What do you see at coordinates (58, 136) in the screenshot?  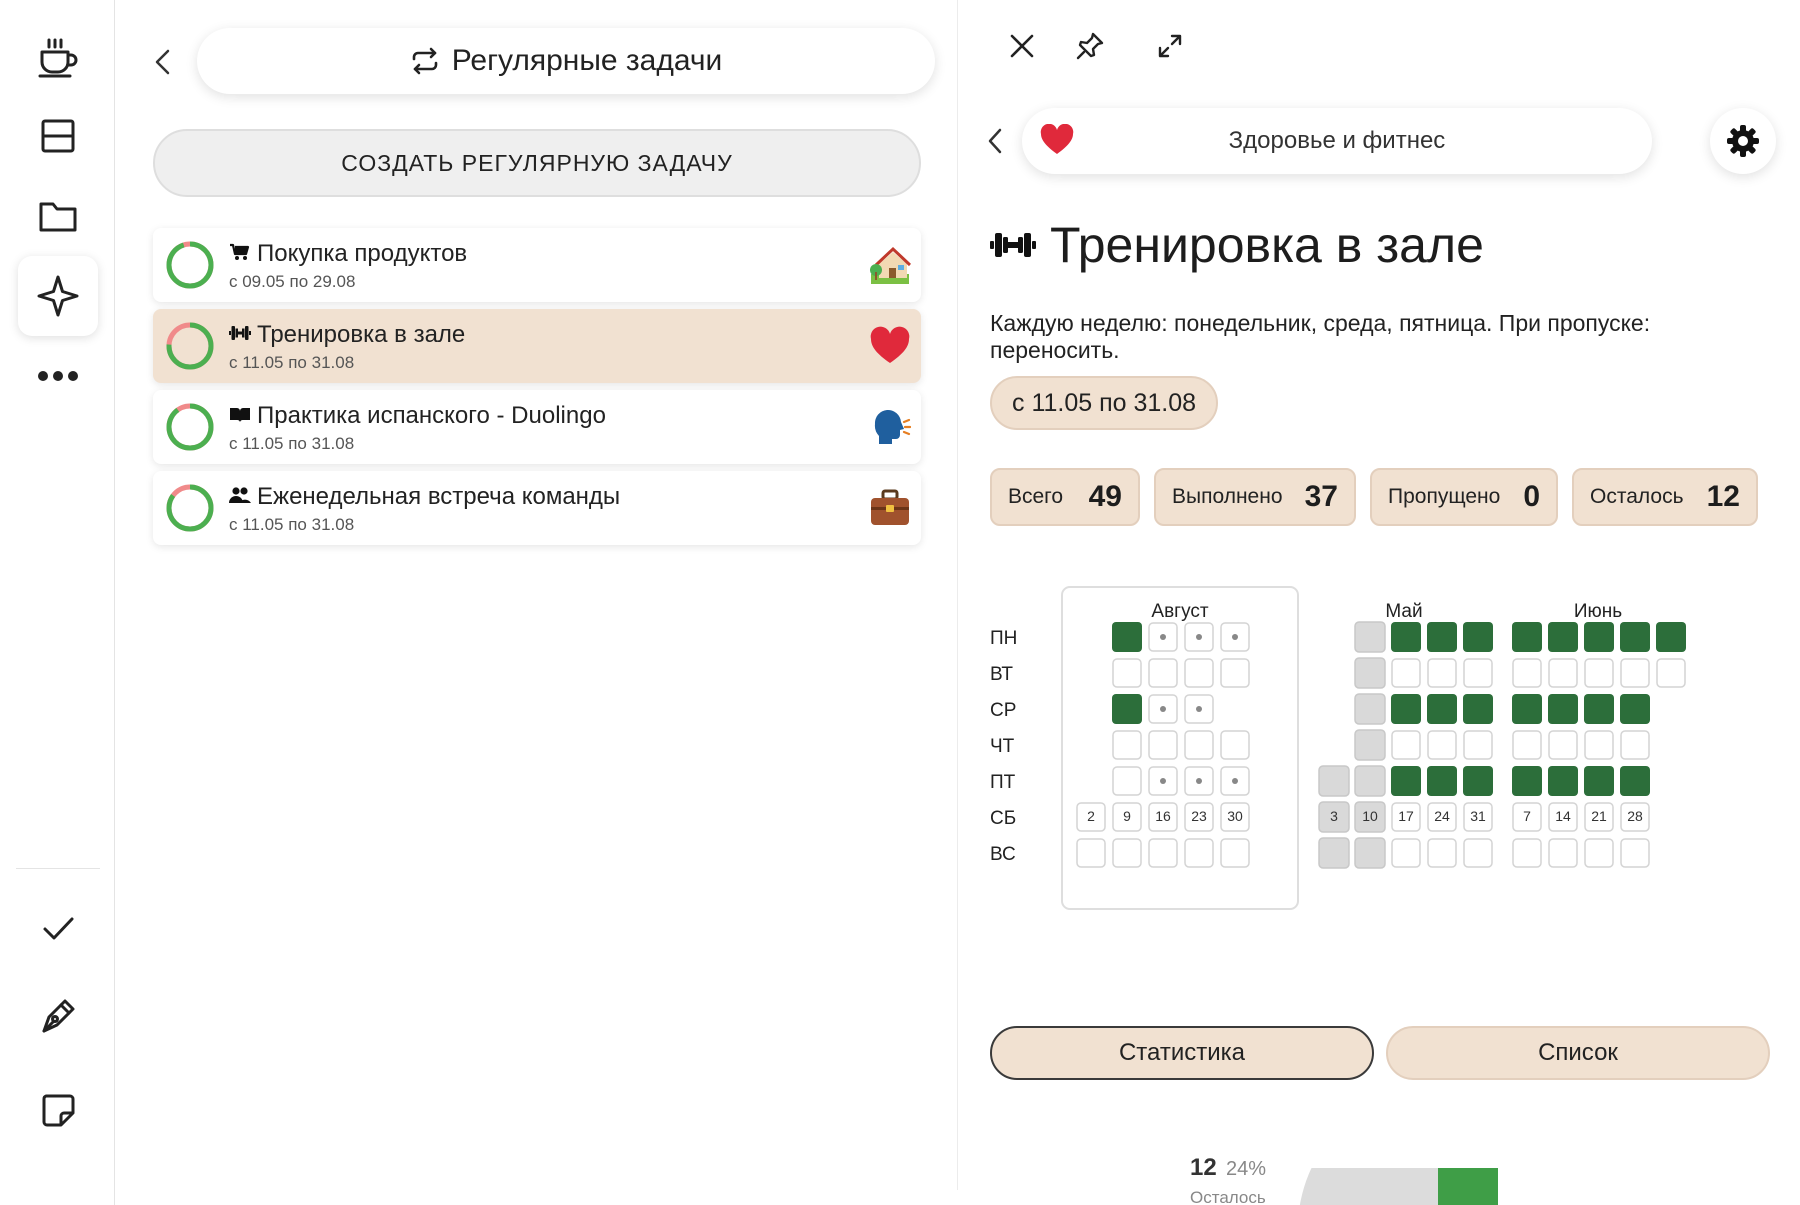 I see `rail-layout-button` at bounding box center [58, 136].